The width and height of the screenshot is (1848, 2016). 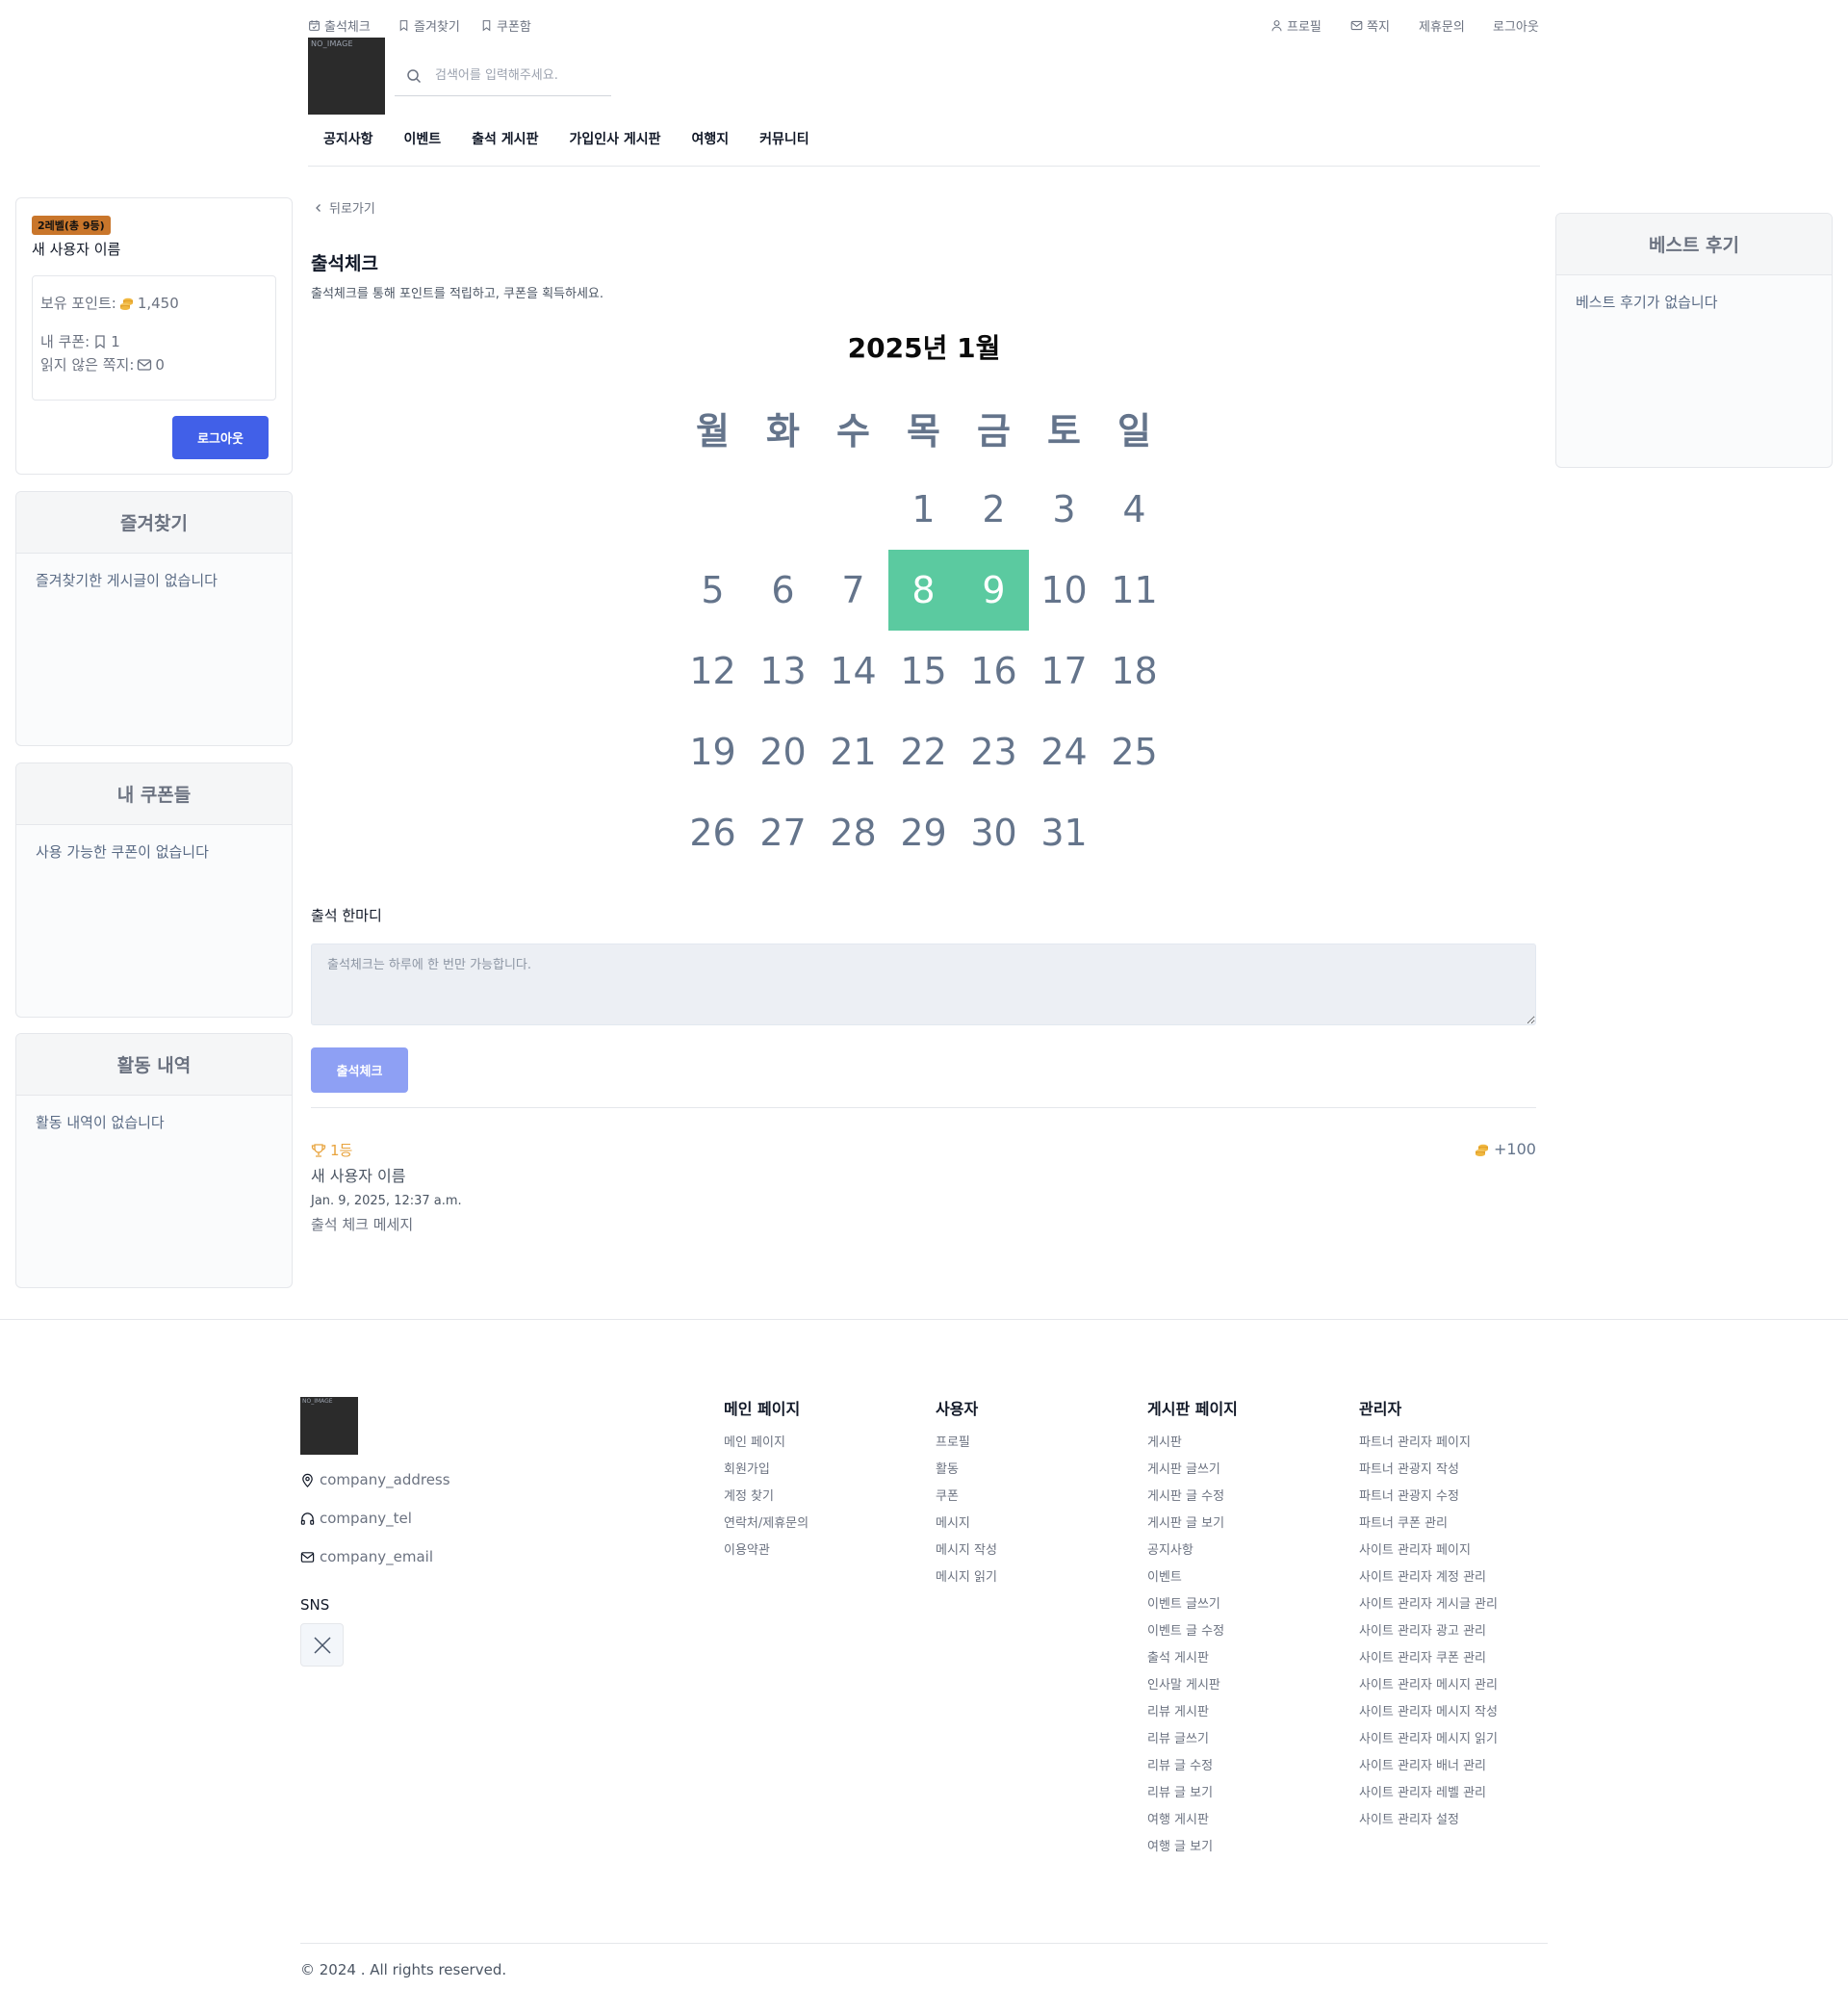 I want to click on footer-logo-text: NO_IMAGE, so click(x=317, y=1401).